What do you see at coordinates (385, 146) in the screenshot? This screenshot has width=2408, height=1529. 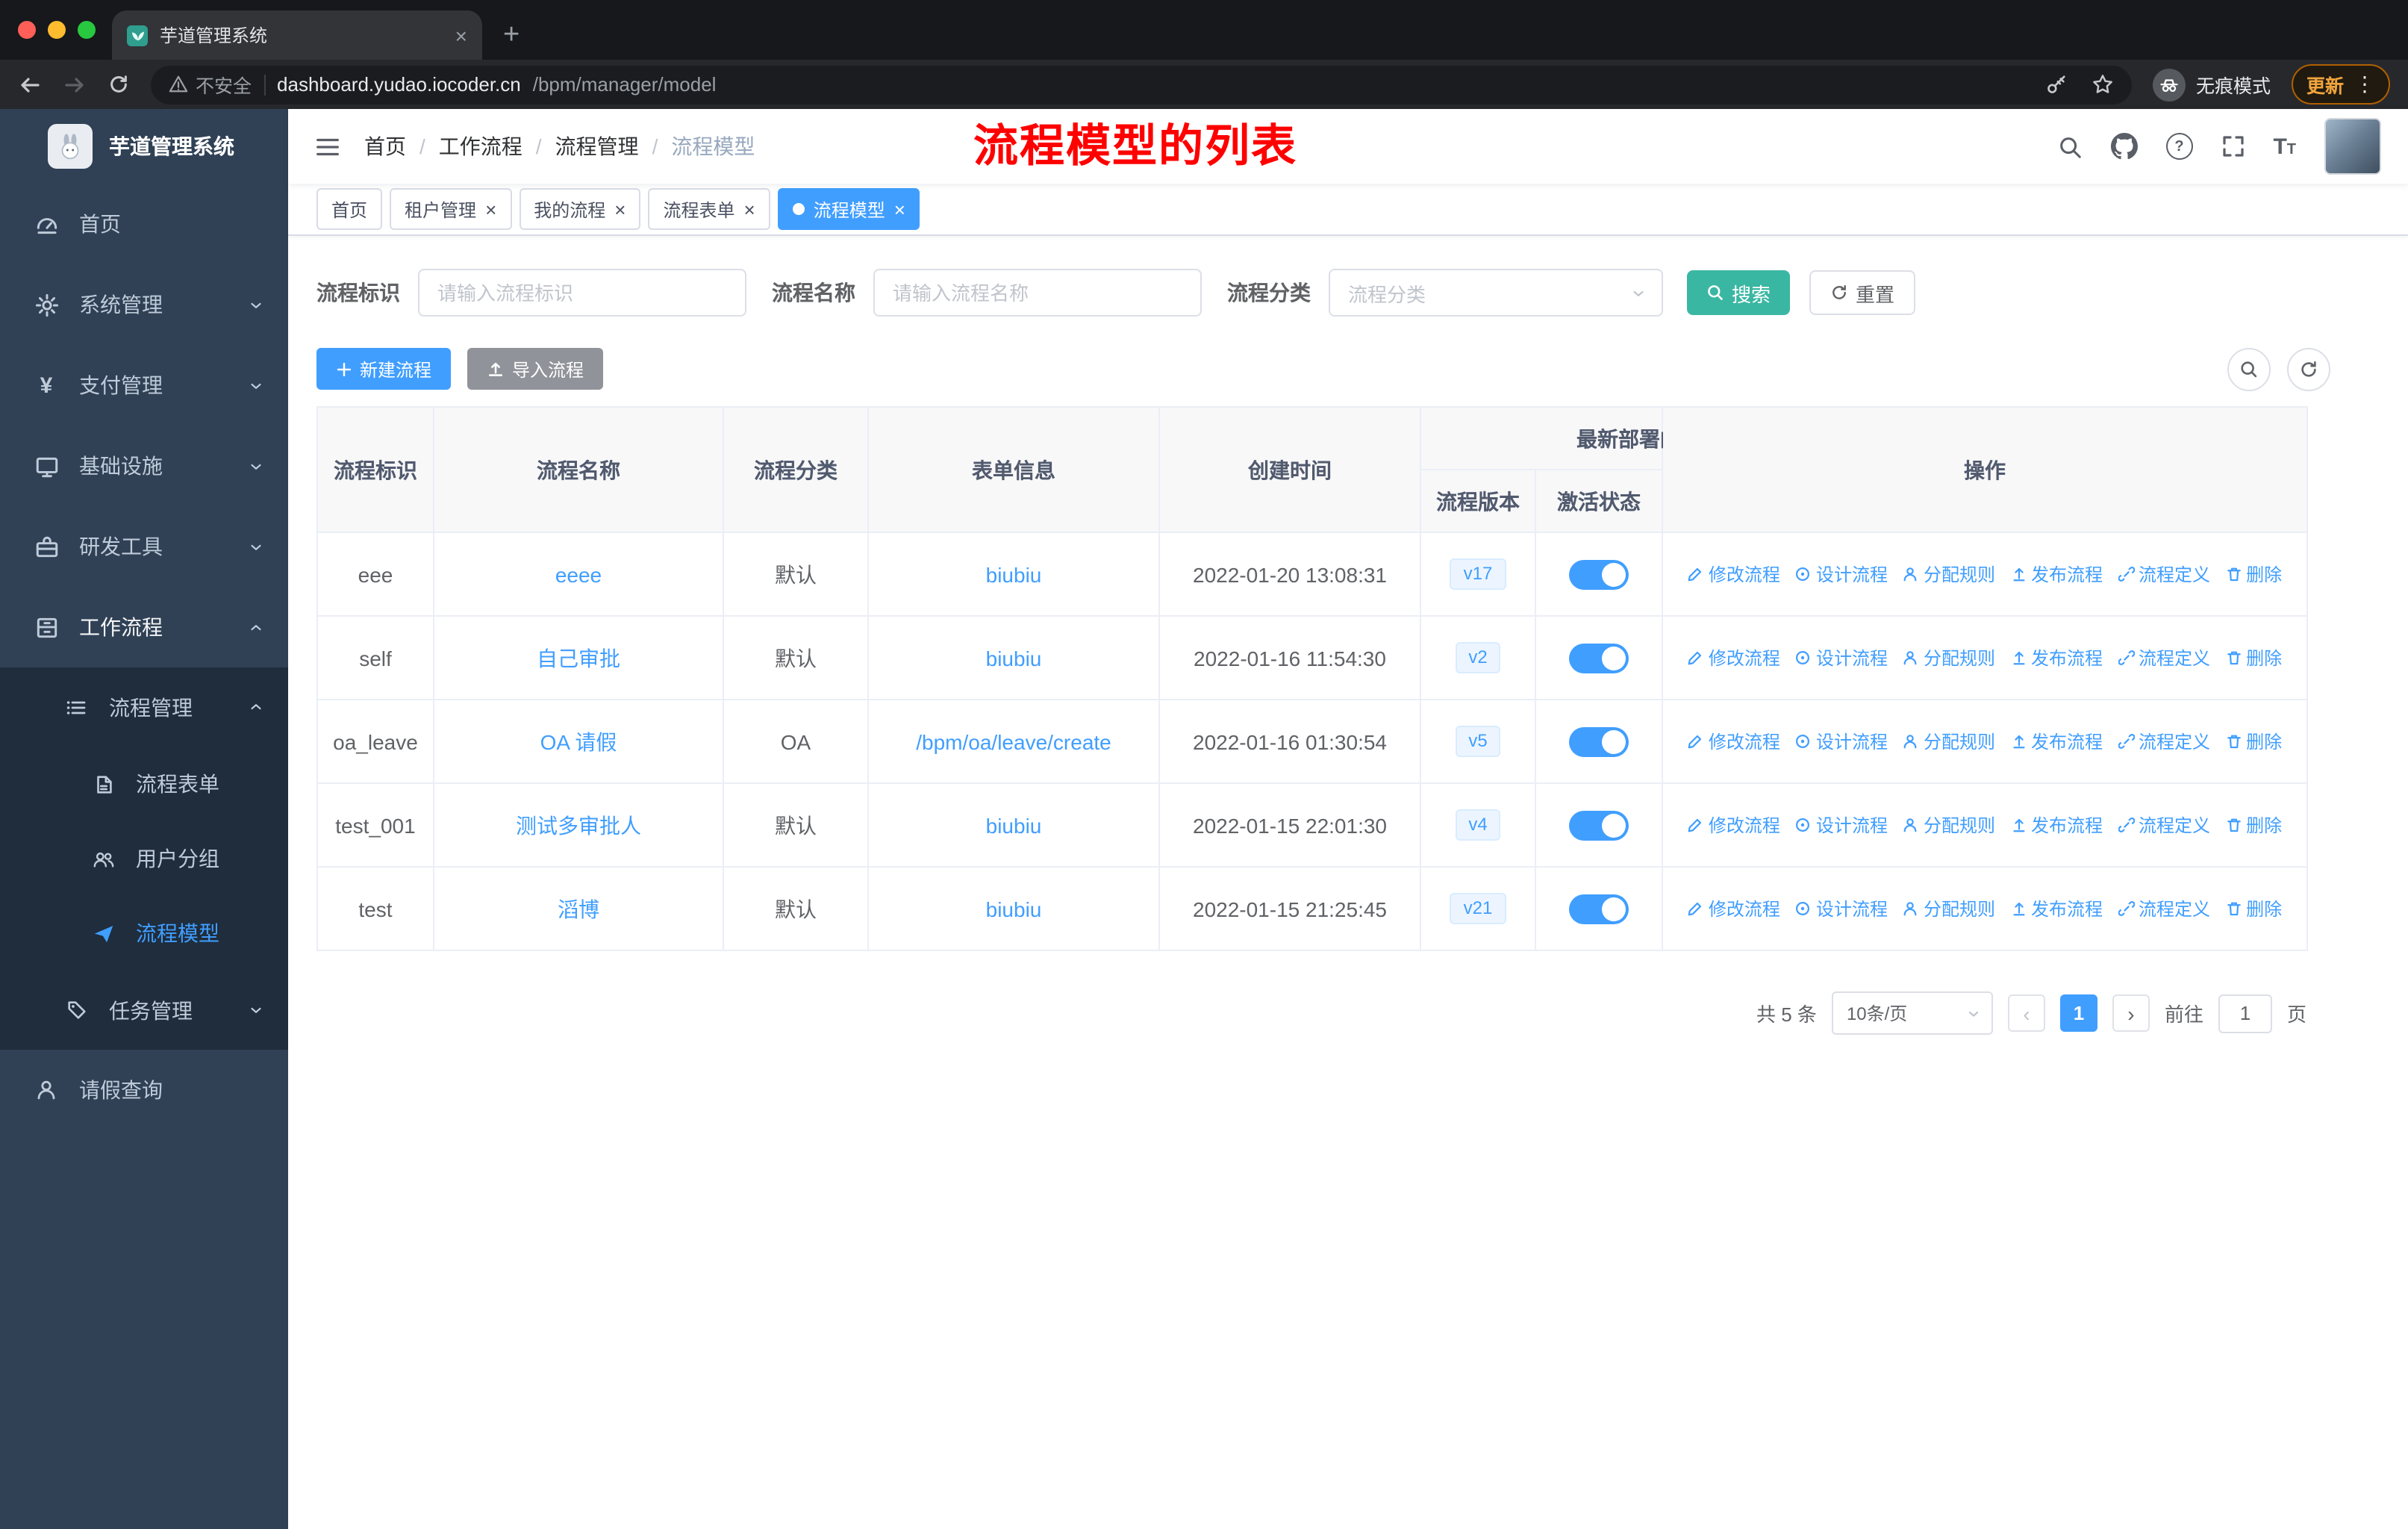 I see `breadcrumb-home: 首页` at bounding box center [385, 146].